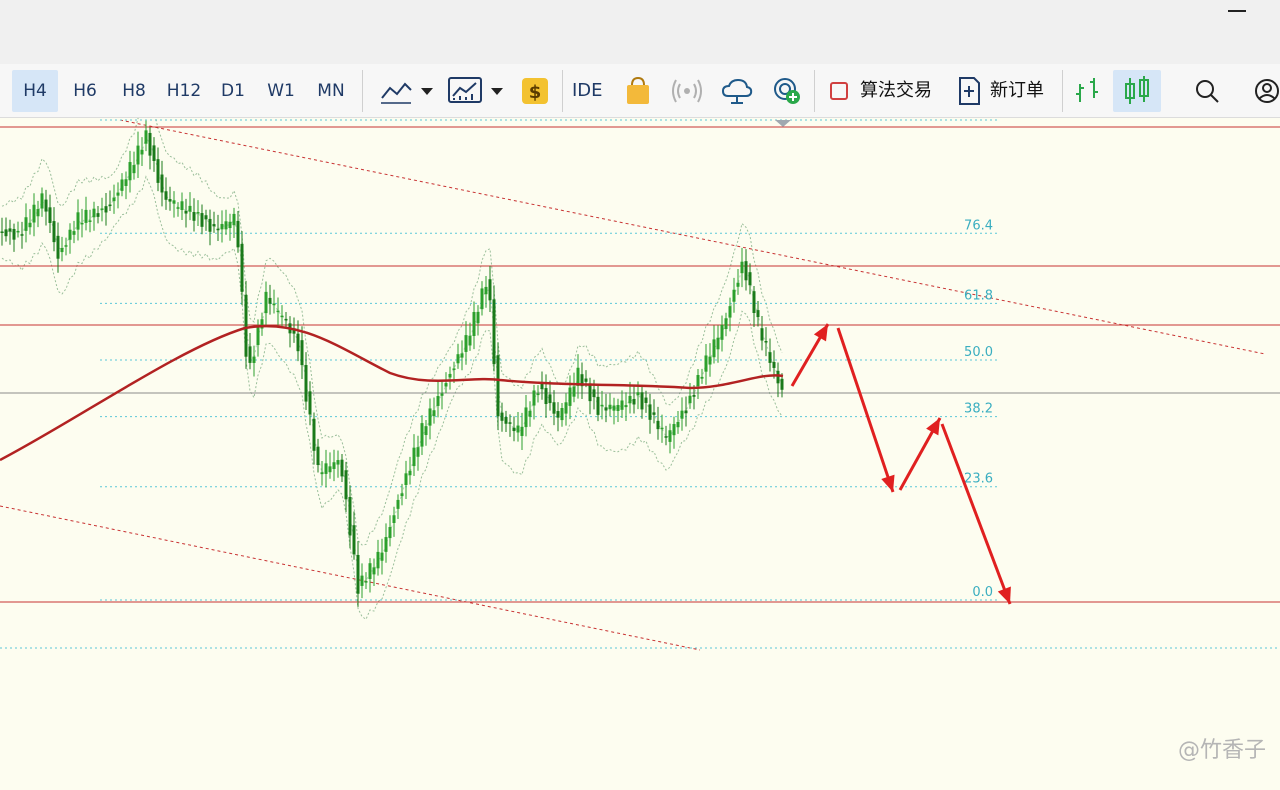 The image size is (1280, 790). Describe the element at coordinates (1237, 11) in the screenshot. I see `minimize-icon` at that location.